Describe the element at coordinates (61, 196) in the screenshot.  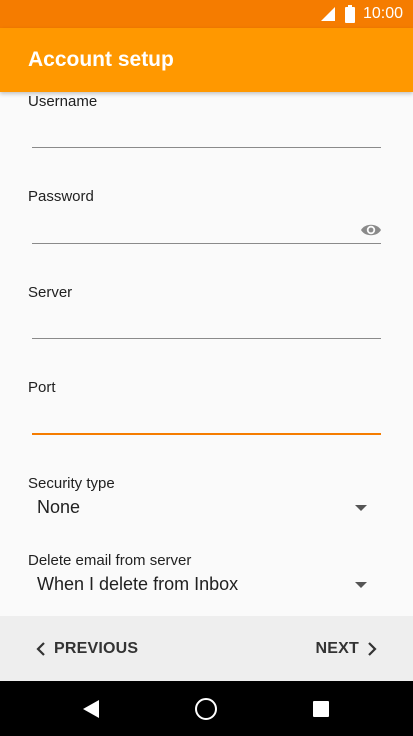
I see `password-label: Password` at that location.